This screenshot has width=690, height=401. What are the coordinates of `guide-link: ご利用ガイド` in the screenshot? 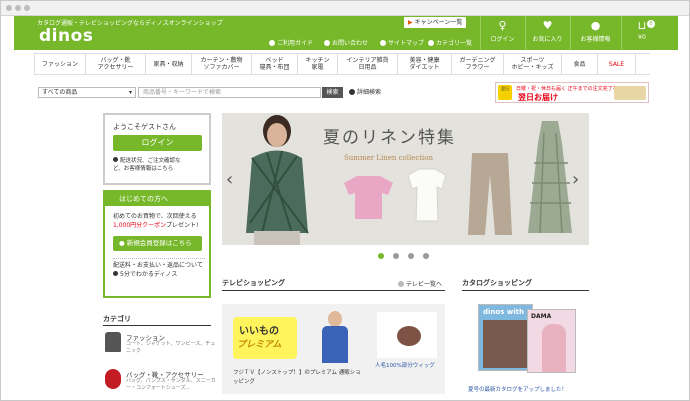 It's located at (291, 42).